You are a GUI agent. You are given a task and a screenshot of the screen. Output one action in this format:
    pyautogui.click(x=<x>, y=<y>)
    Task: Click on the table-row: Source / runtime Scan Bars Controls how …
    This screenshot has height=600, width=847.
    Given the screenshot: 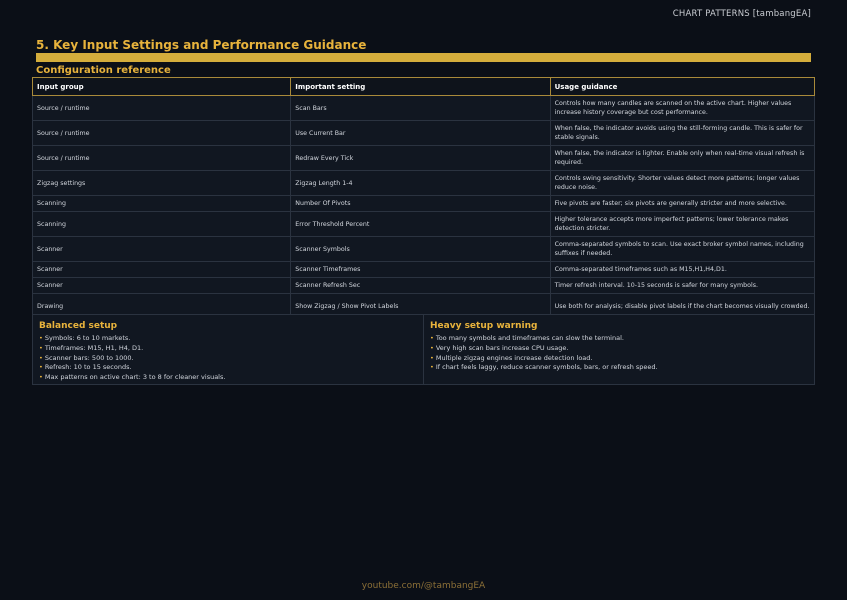 What is the action you would take?
    pyautogui.click(x=423, y=108)
    